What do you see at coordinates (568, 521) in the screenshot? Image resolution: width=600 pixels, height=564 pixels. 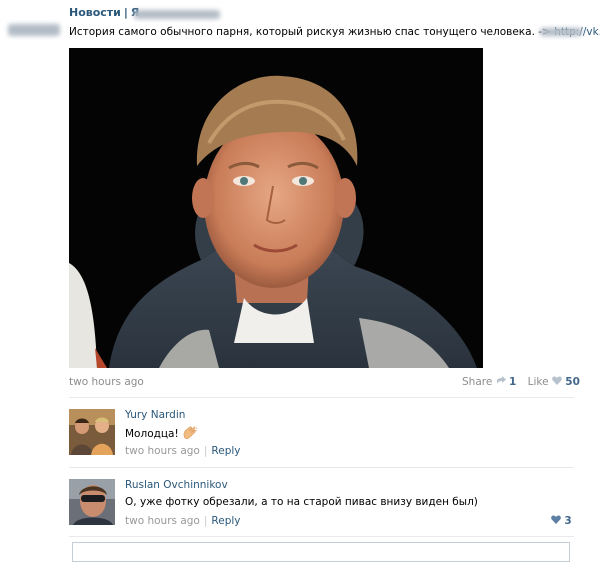 I see `comment-like-count: 3` at bounding box center [568, 521].